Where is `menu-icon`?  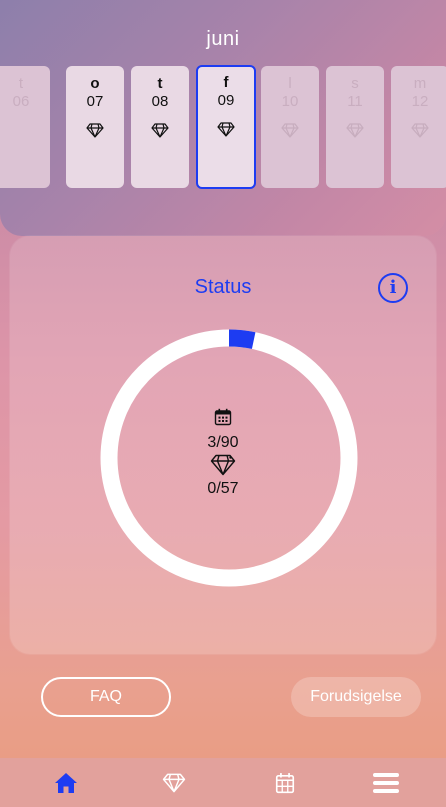 menu-icon is located at coordinates (385, 782).